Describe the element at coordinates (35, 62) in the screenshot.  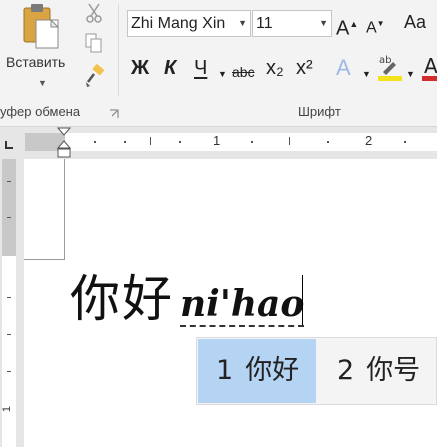
I see `paste-button: Вставить` at that location.